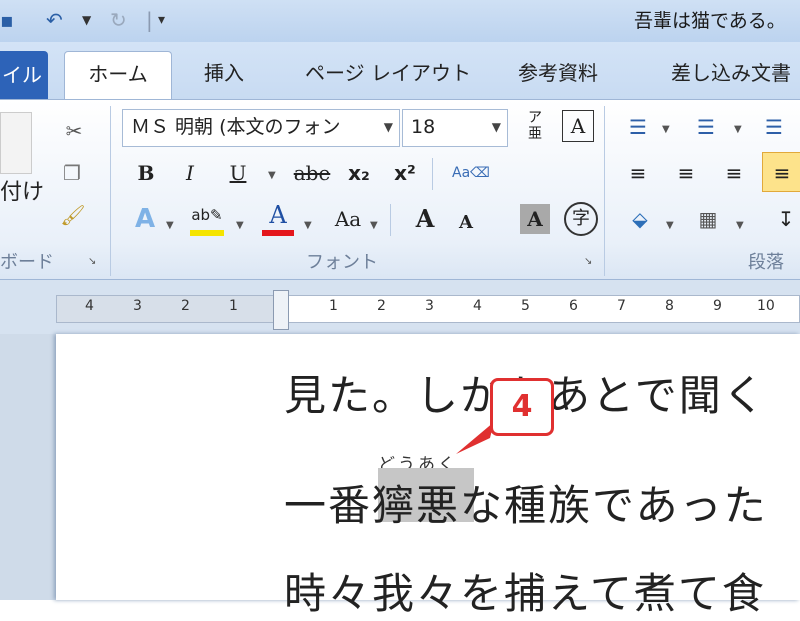  What do you see at coordinates (146, 173) in the screenshot?
I see `bold-button: B` at bounding box center [146, 173].